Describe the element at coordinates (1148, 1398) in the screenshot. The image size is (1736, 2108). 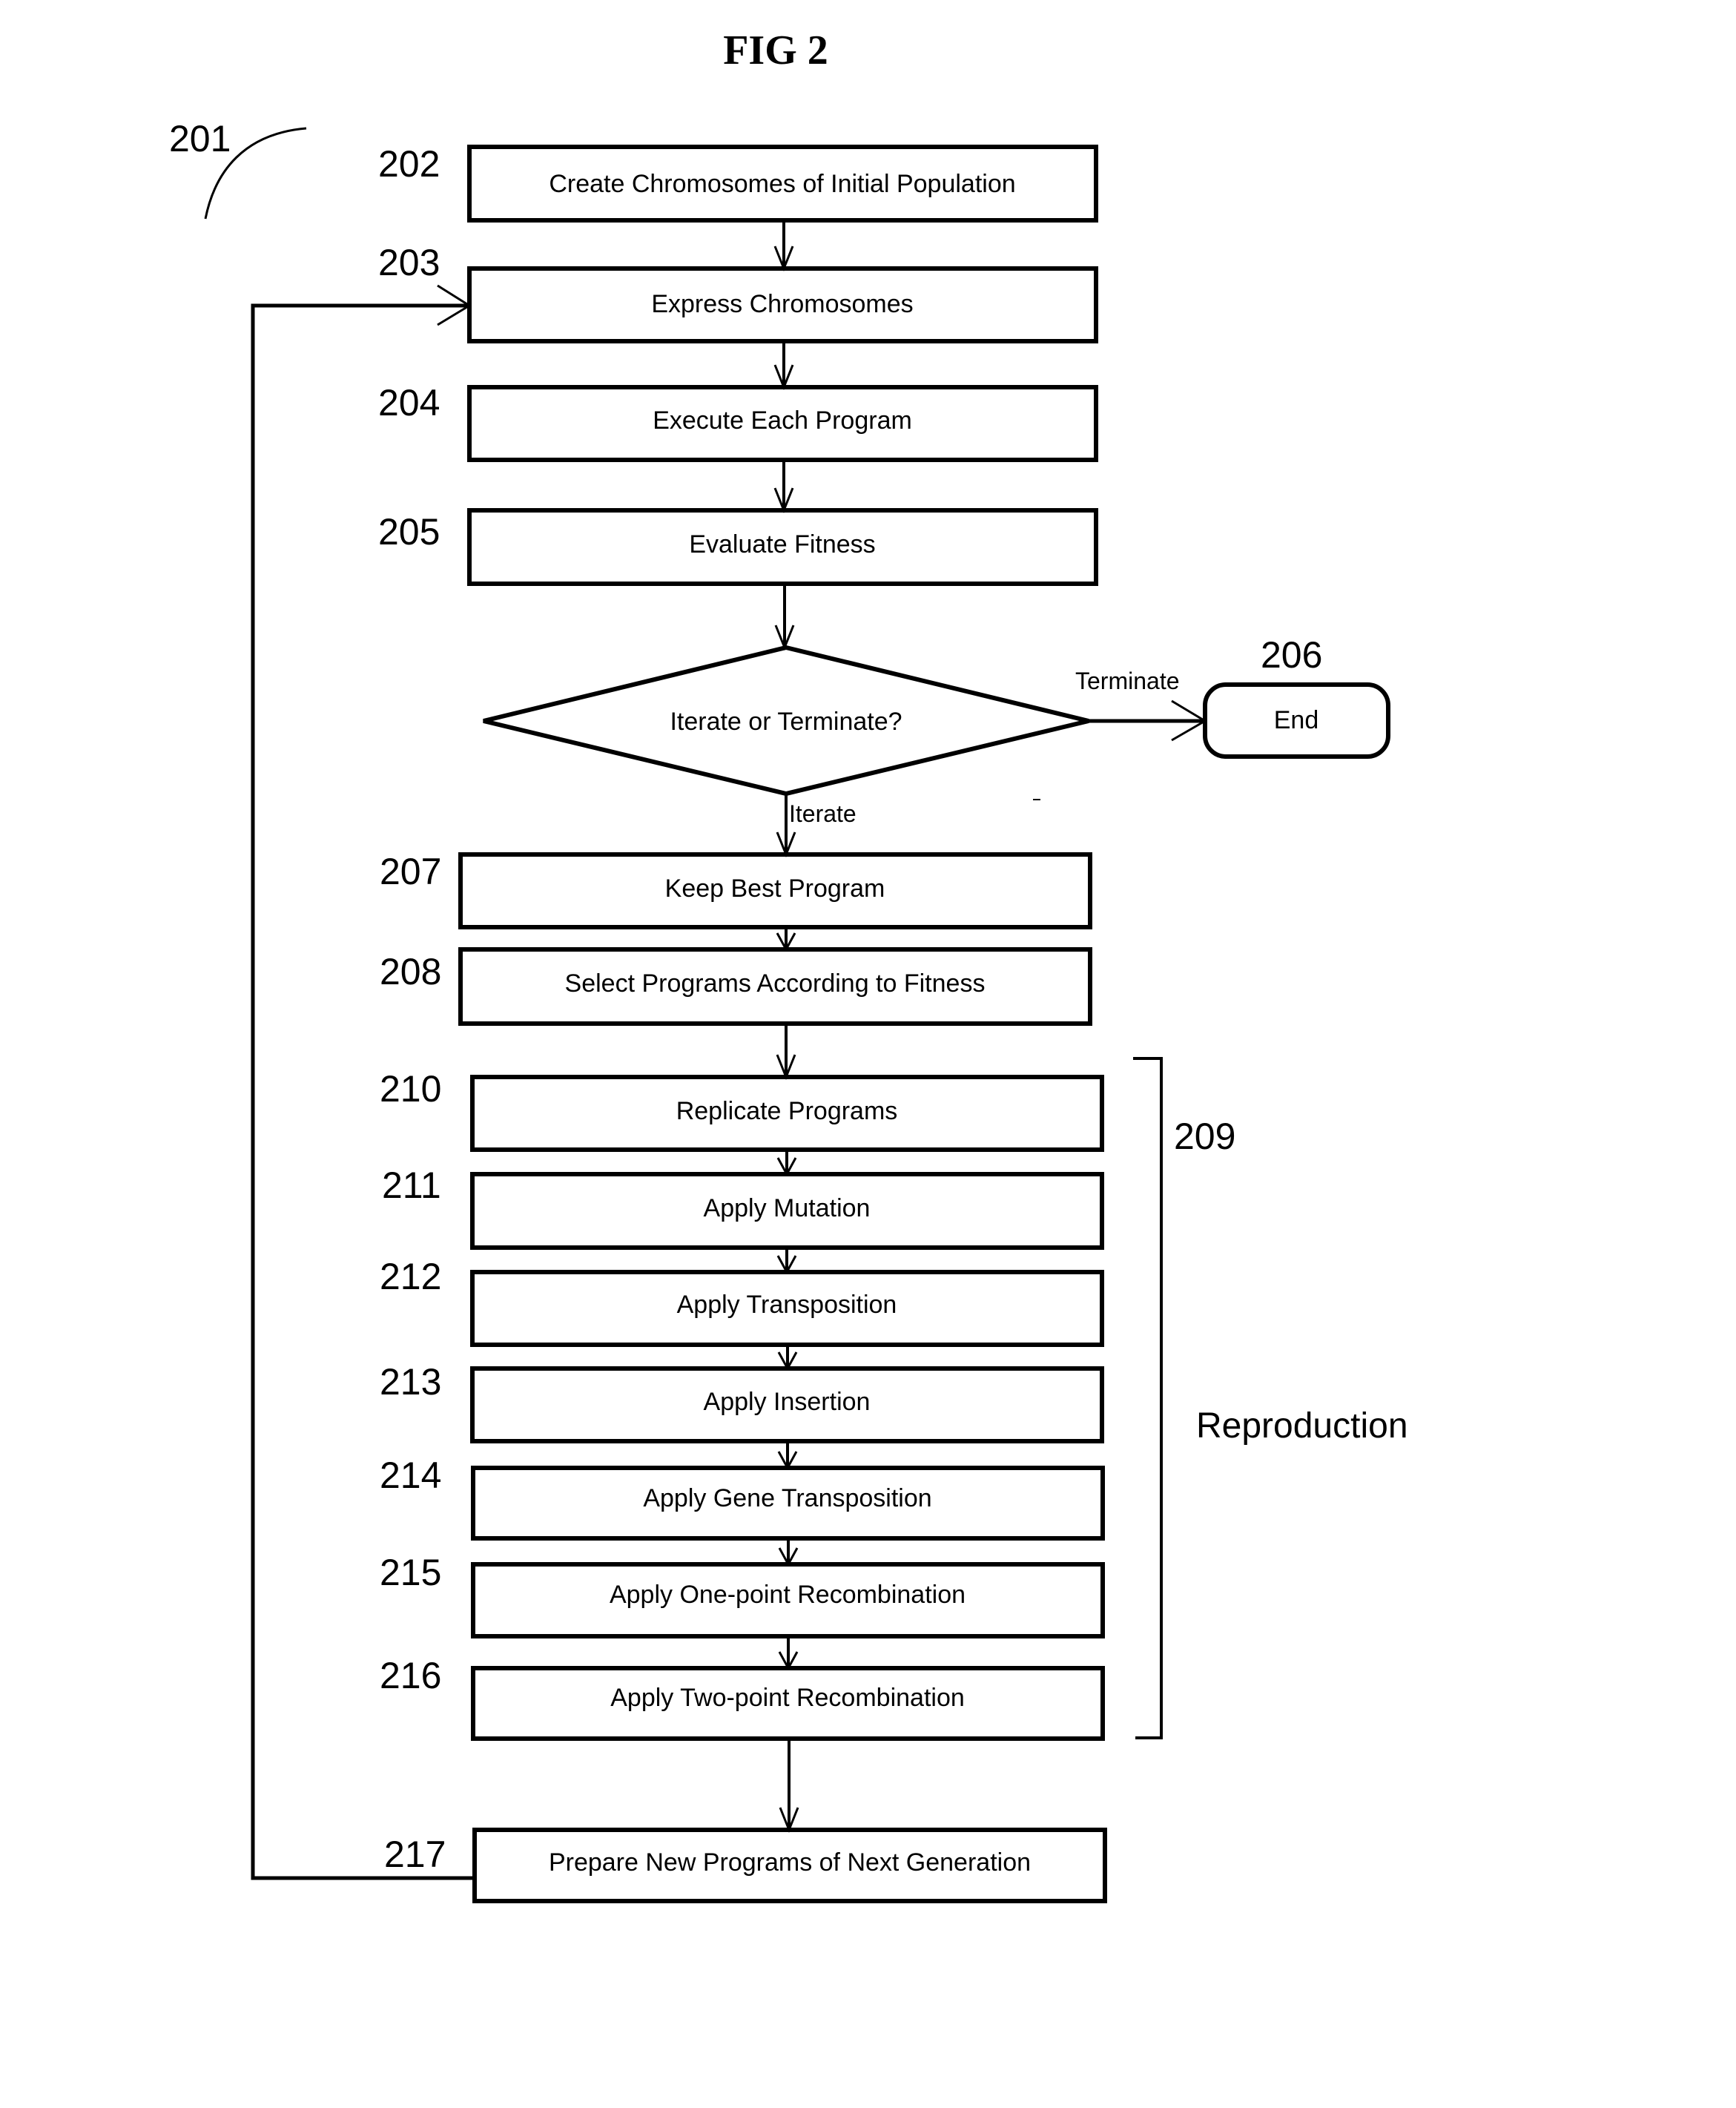
I see `group-bracket` at that location.